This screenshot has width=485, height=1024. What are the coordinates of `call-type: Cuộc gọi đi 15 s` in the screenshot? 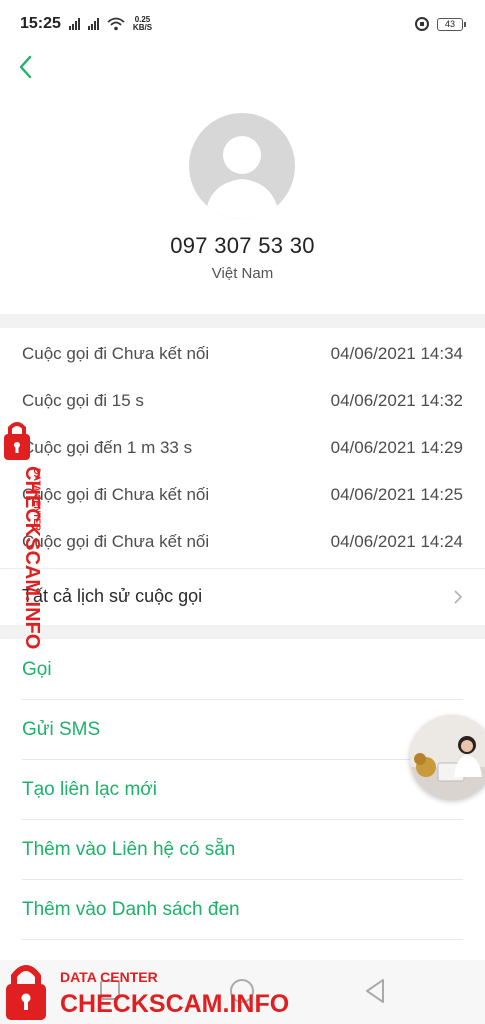 It's located at (83, 400).